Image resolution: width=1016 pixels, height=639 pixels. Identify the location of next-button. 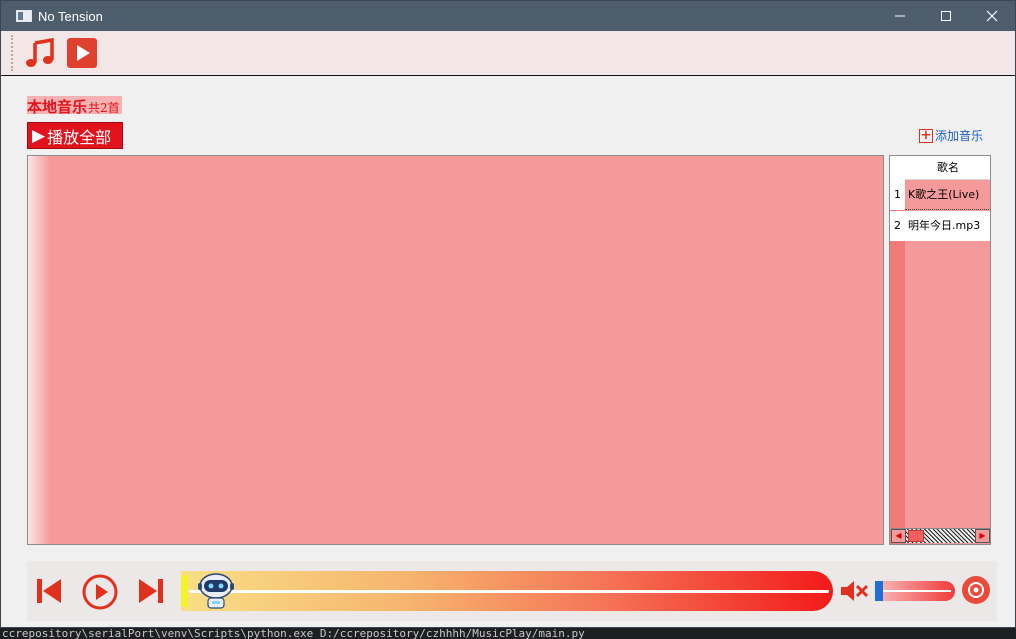
(151, 591).